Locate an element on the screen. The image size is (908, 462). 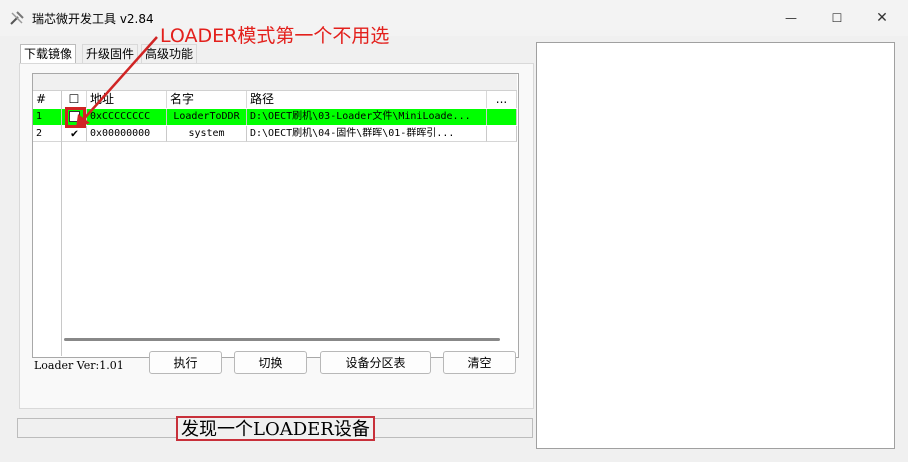
loader-version-label: Loader Ver:1.01 is located at coordinates (79, 365).